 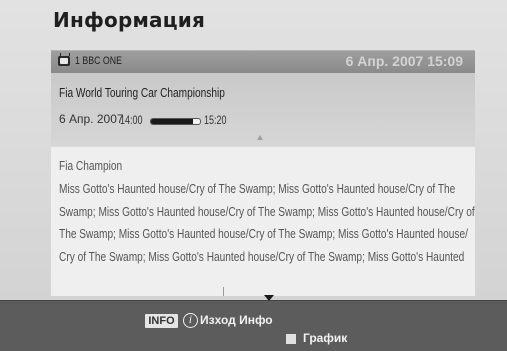 I want to click on info-circle-icon: i, so click(x=190, y=320).